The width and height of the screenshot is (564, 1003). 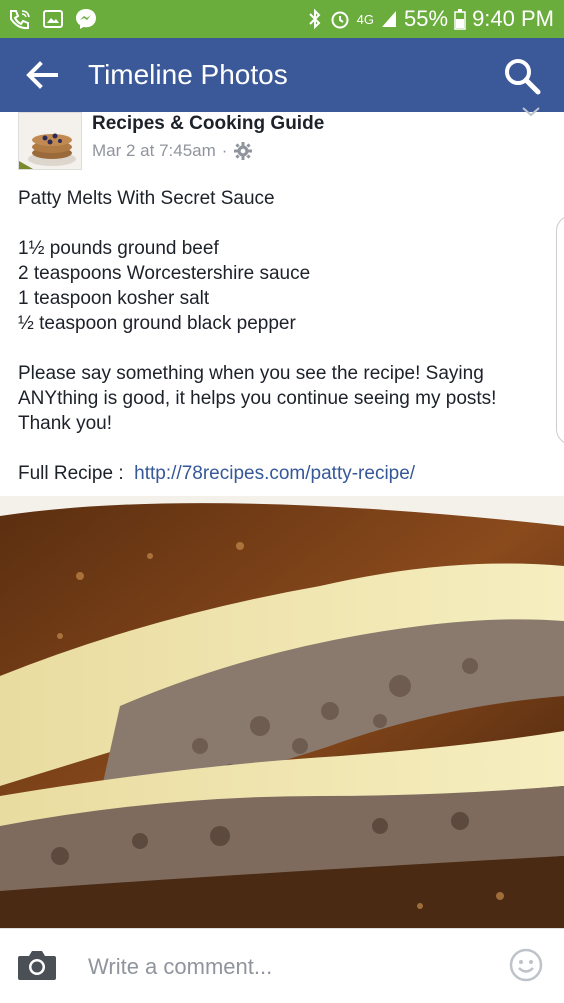 I want to click on arrow-left-icon, so click(x=42, y=75).